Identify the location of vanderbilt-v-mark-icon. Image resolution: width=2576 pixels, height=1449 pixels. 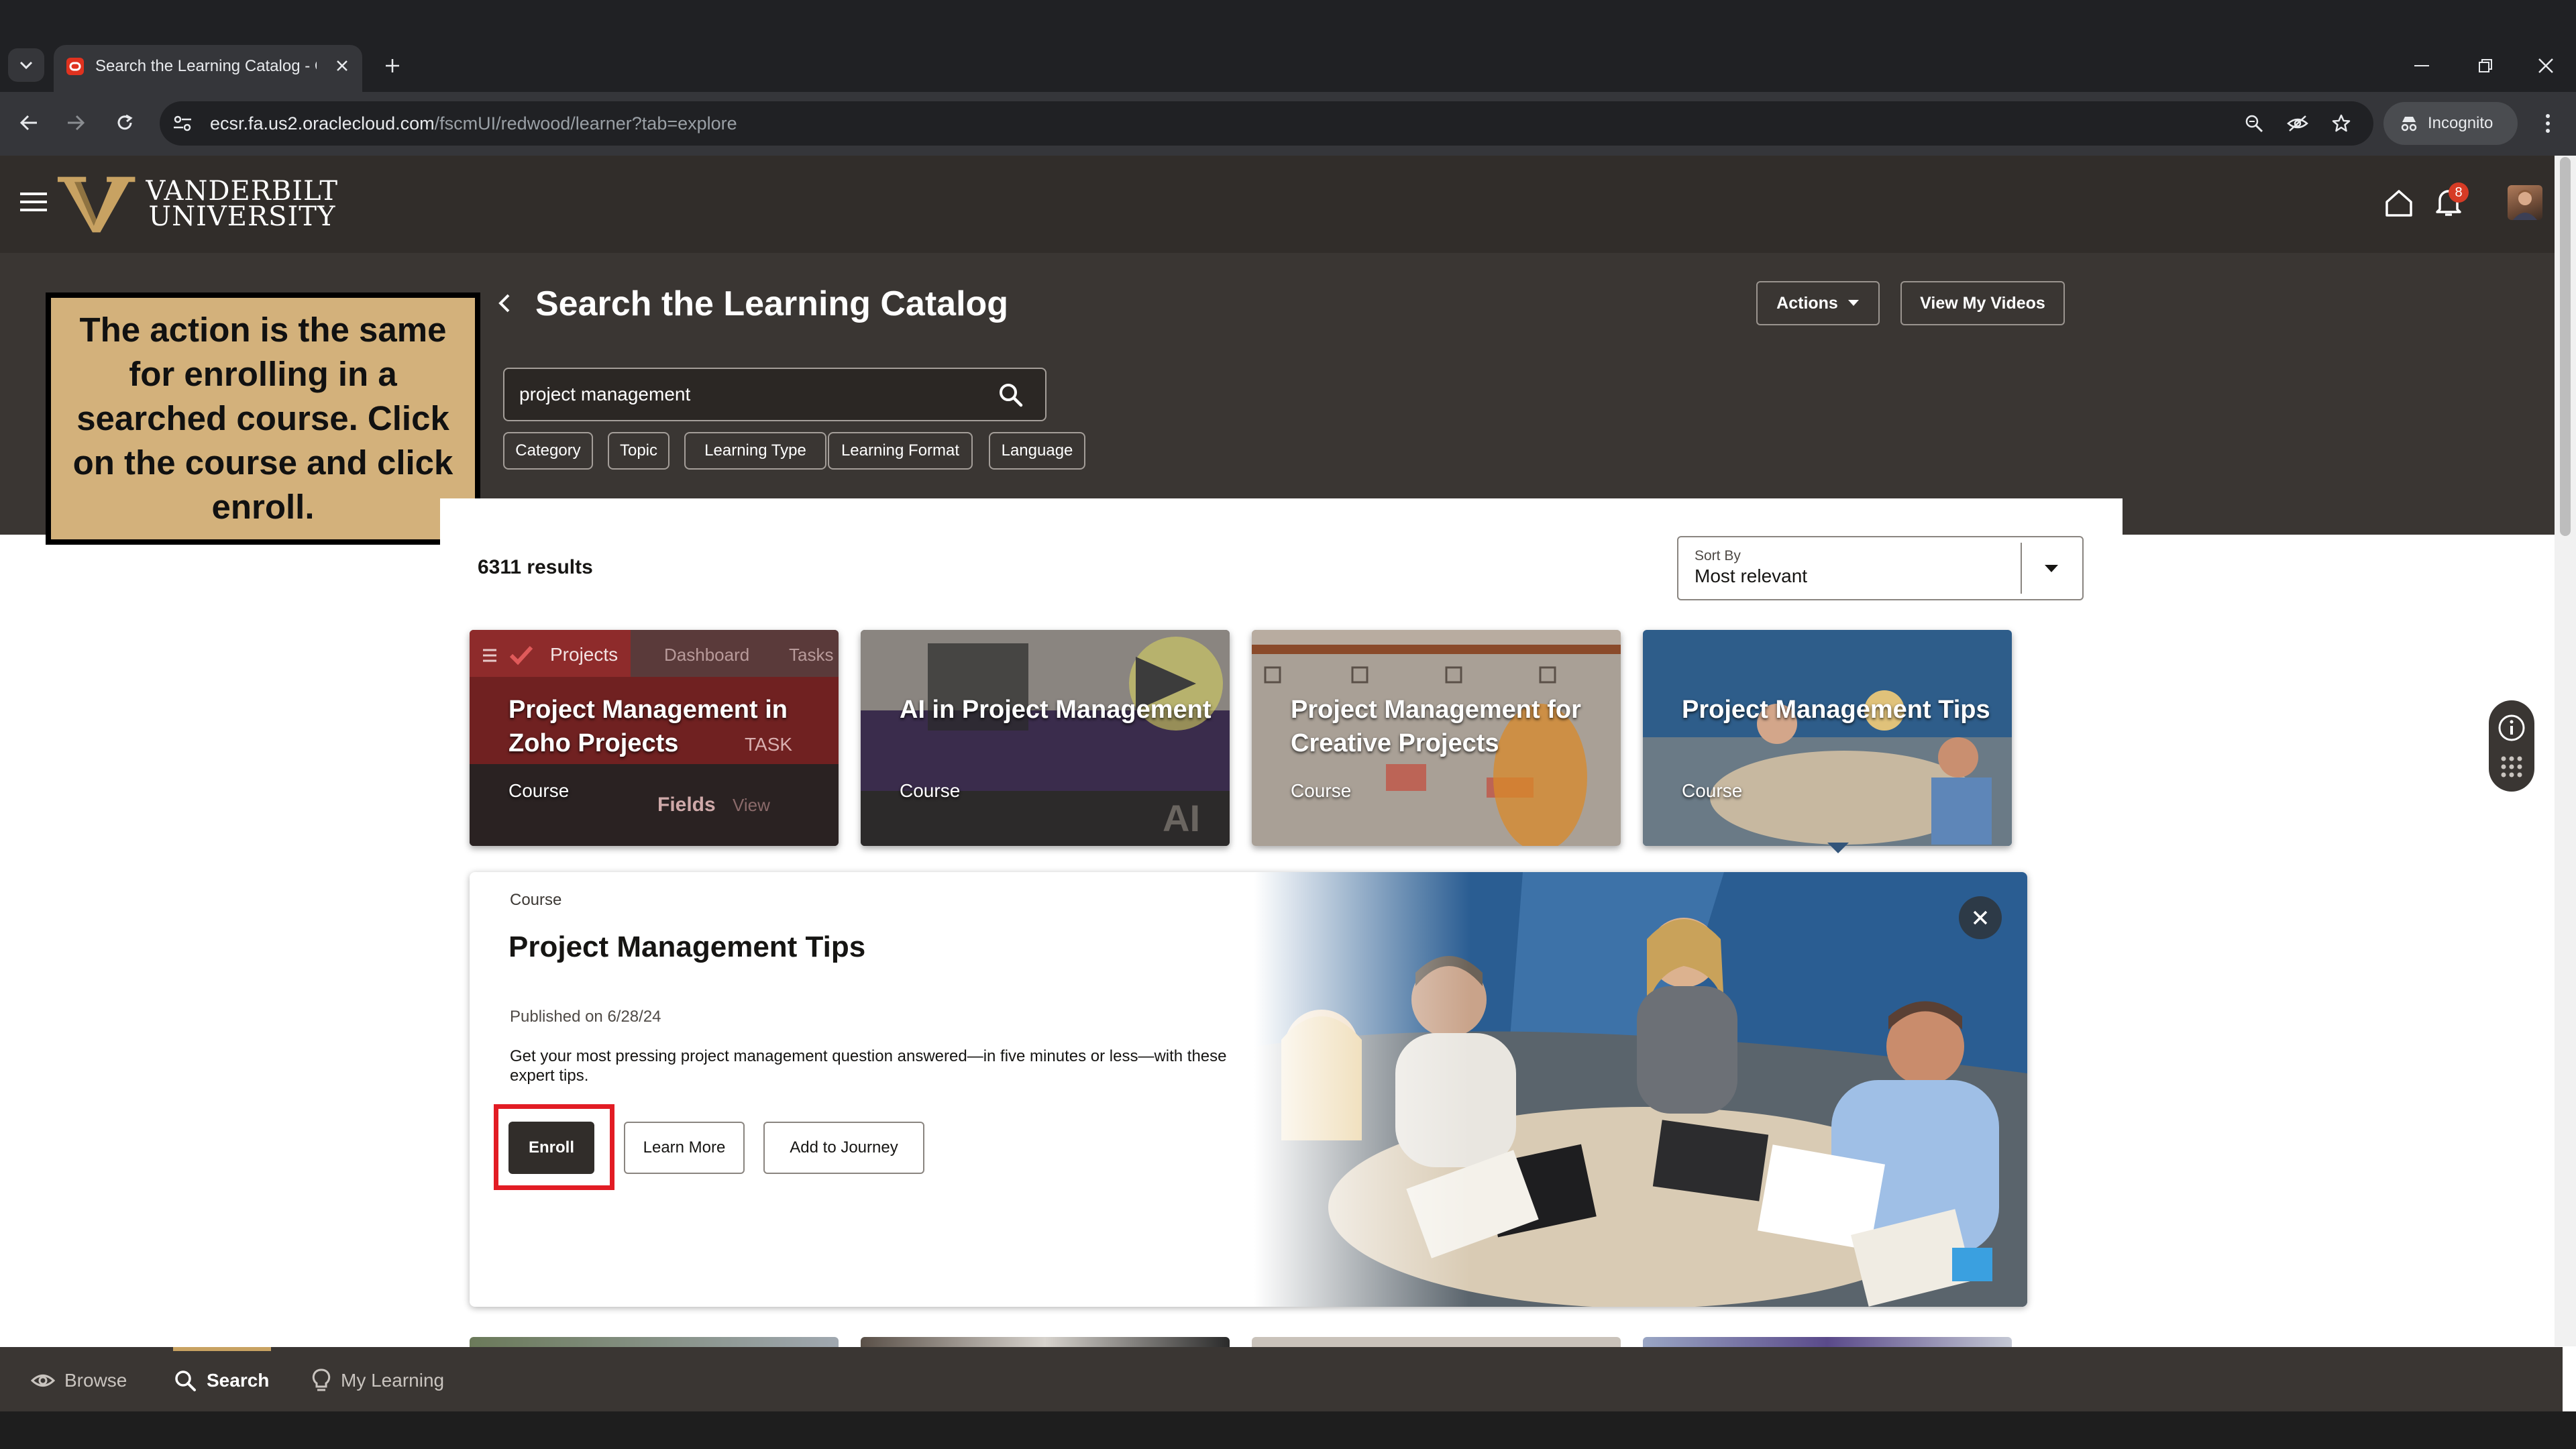
(96, 204).